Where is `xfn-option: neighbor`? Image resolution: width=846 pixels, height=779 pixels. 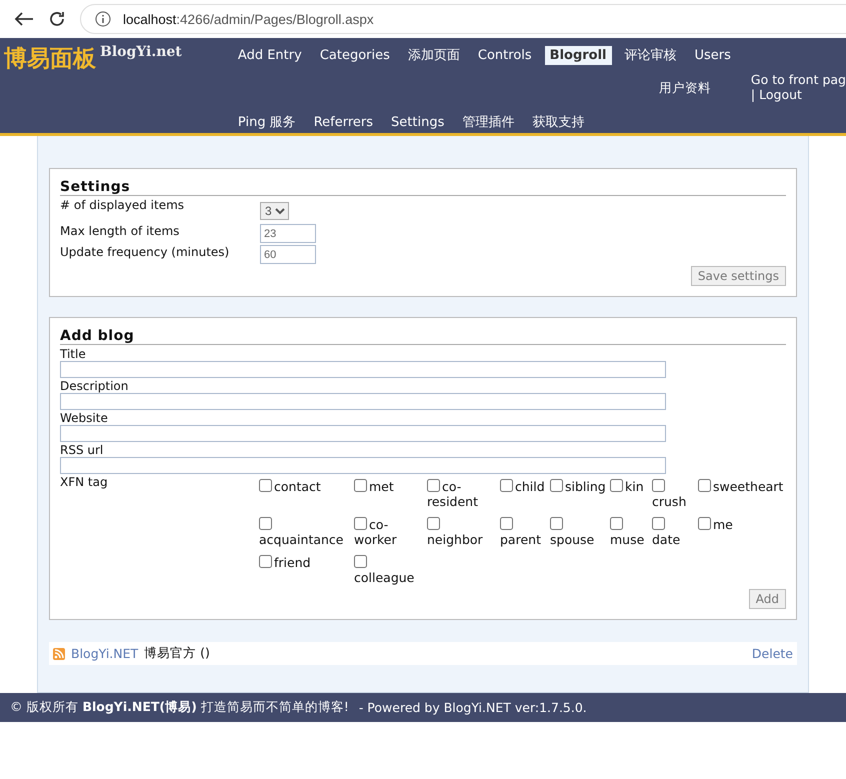
xfn-option: neighbor is located at coordinates (461, 532).